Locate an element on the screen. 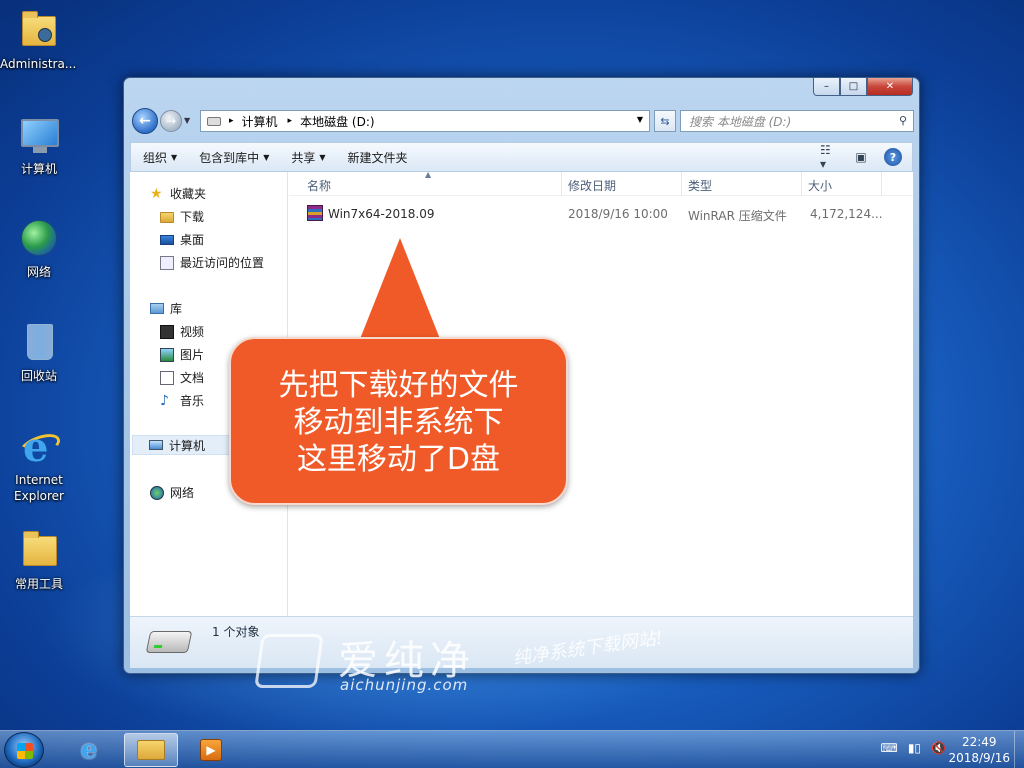 This screenshot has width=1024, height=768. nav-downloads: 下载 is located at coordinates (182, 216).